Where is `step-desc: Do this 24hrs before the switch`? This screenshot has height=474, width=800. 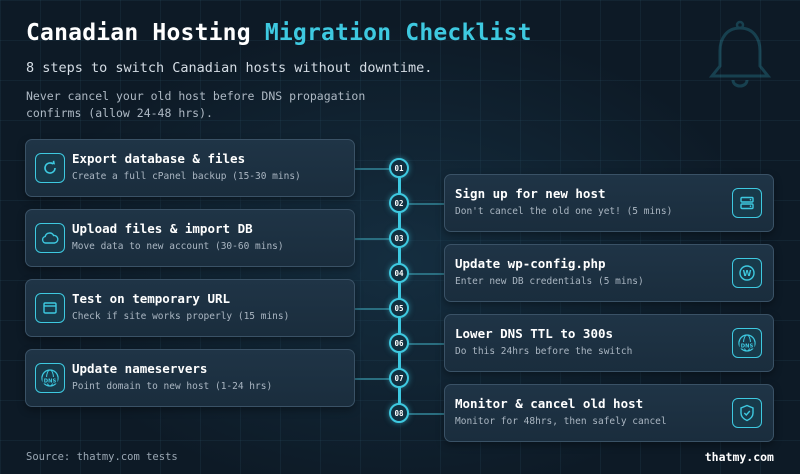
step-desc: Do this 24hrs before the switch is located at coordinates (544, 351).